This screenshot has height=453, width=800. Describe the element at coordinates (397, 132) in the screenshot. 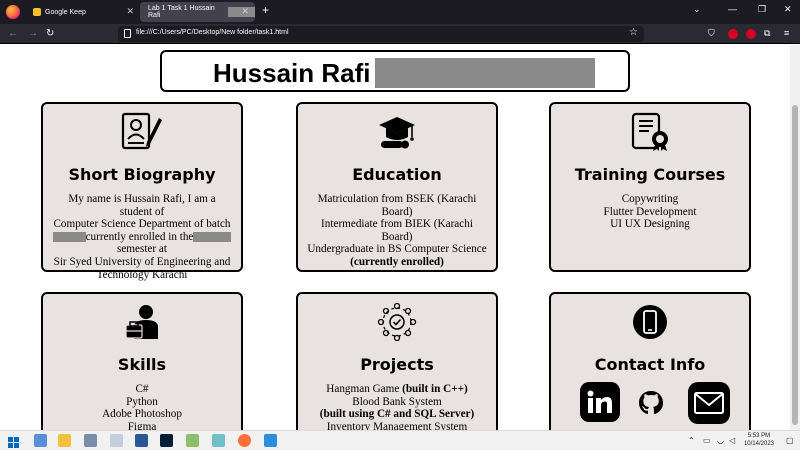

I see `graduation-cap-icon` at that location.